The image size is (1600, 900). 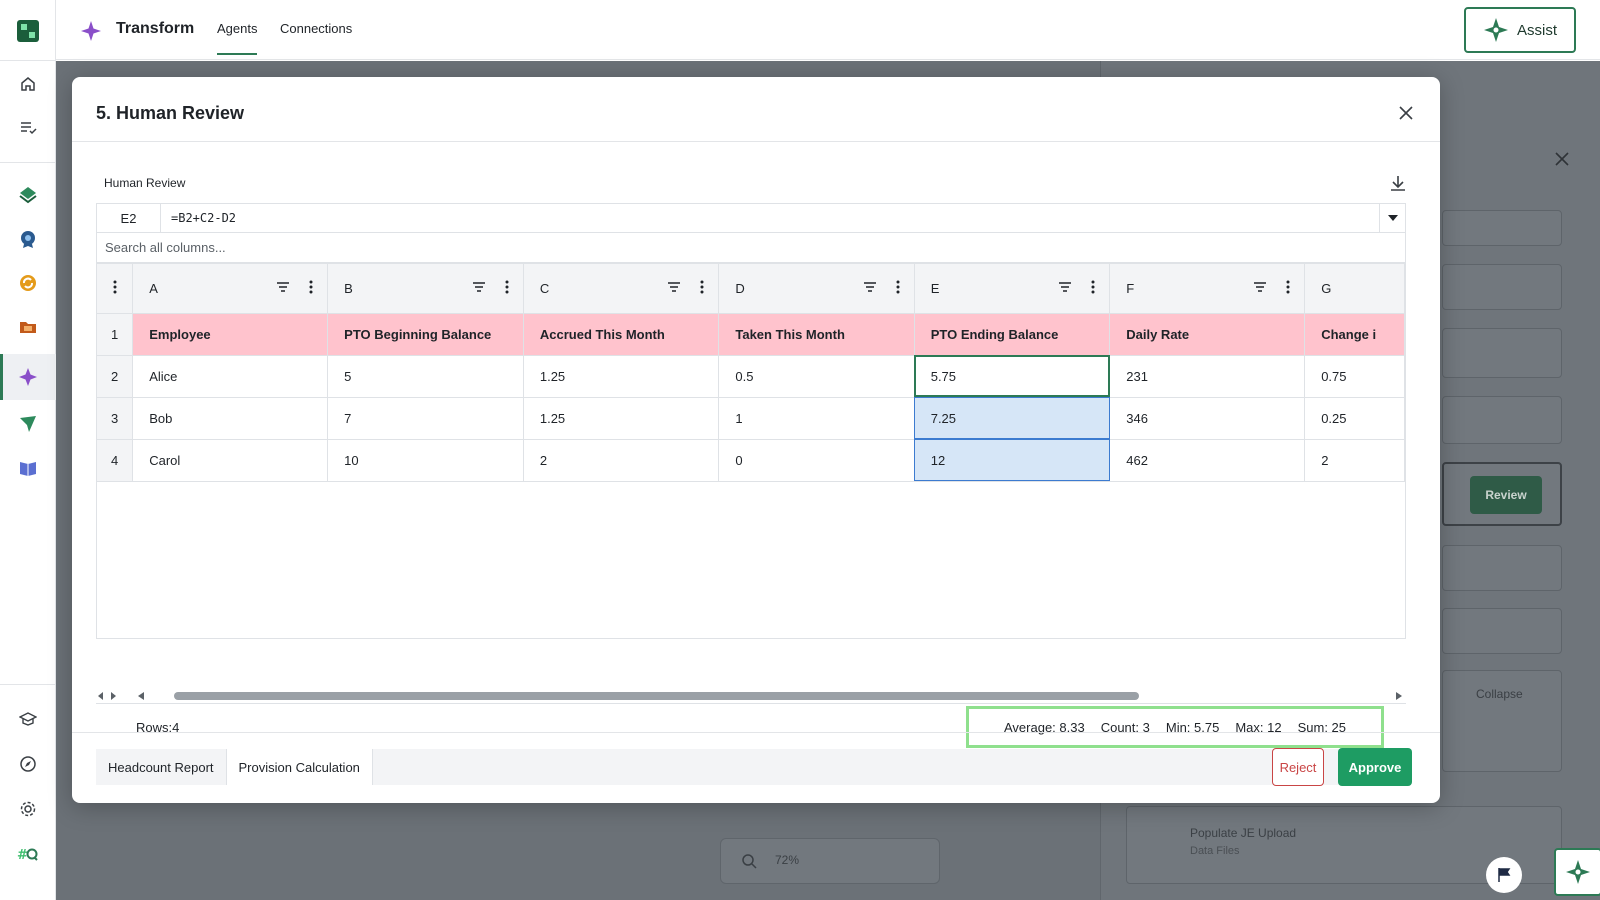 I want to click on floating-assist-button, so click(x=1577, y=872).